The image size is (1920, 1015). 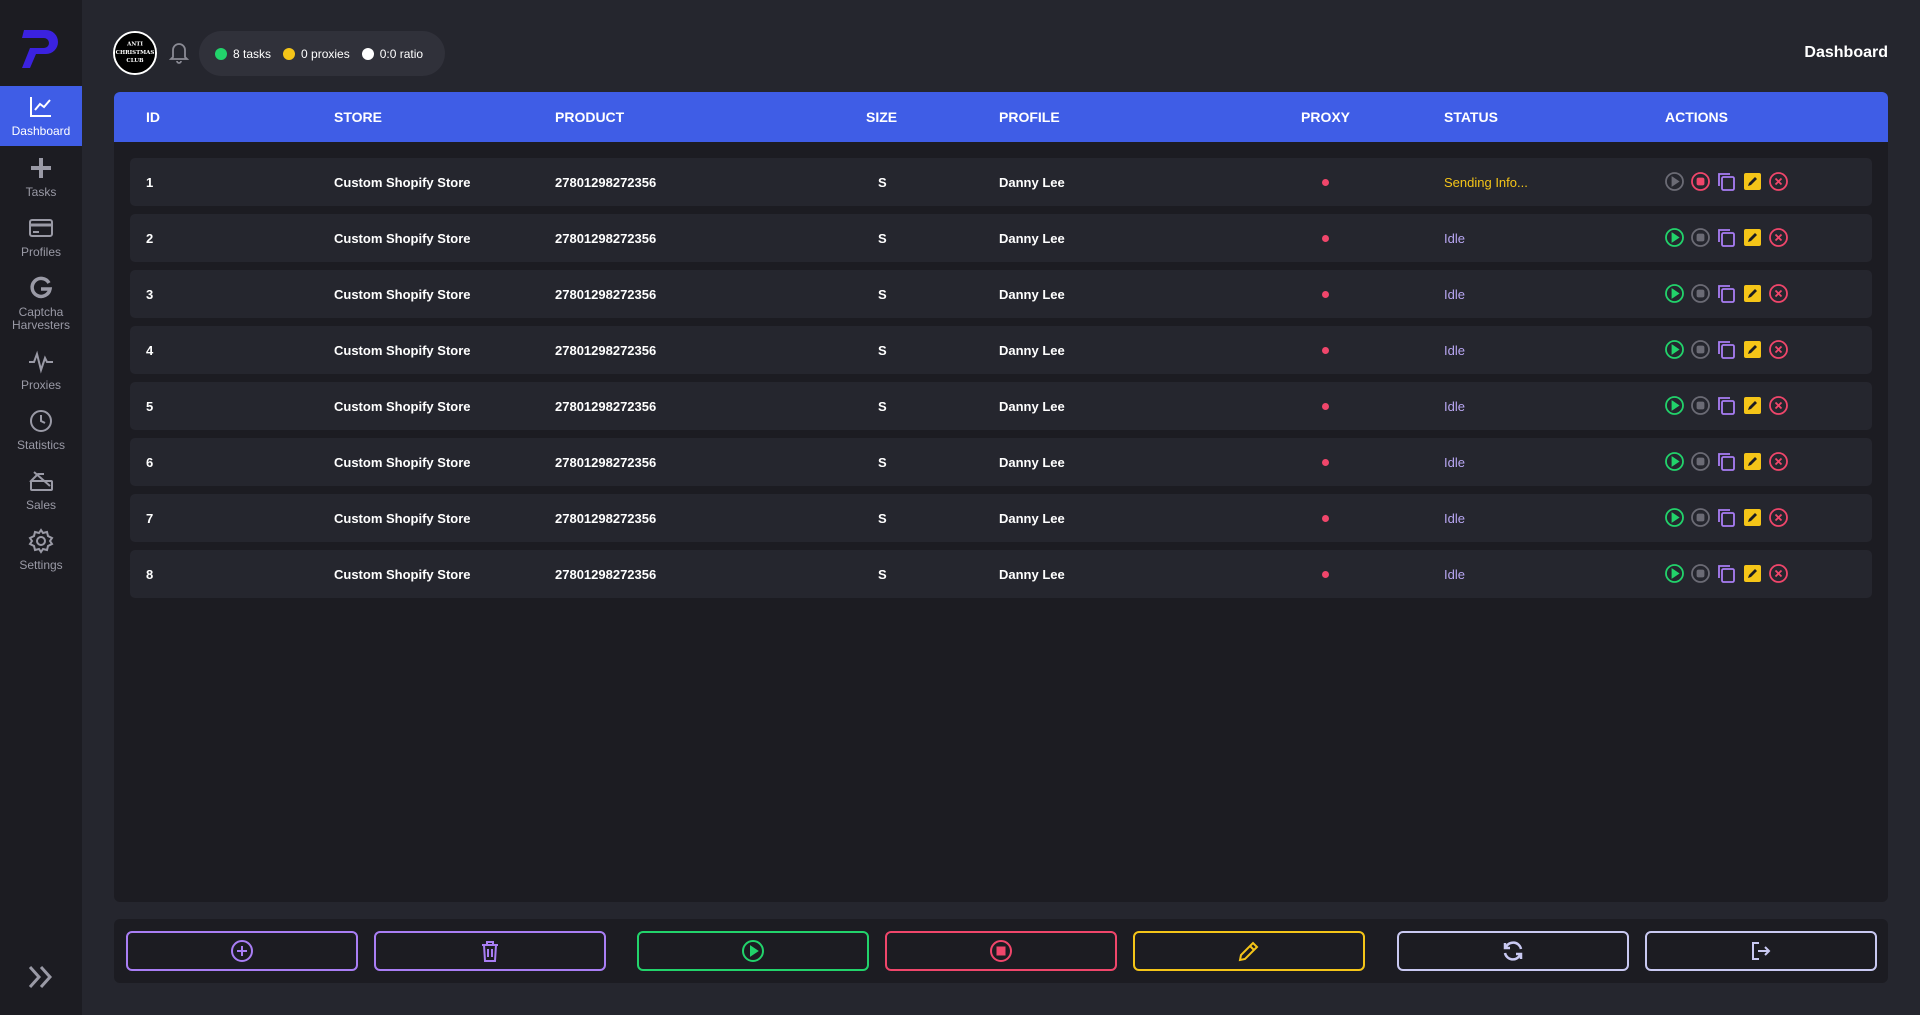 I want to click on svg-text: CHRISTMAS, so click(x=135, y=53).